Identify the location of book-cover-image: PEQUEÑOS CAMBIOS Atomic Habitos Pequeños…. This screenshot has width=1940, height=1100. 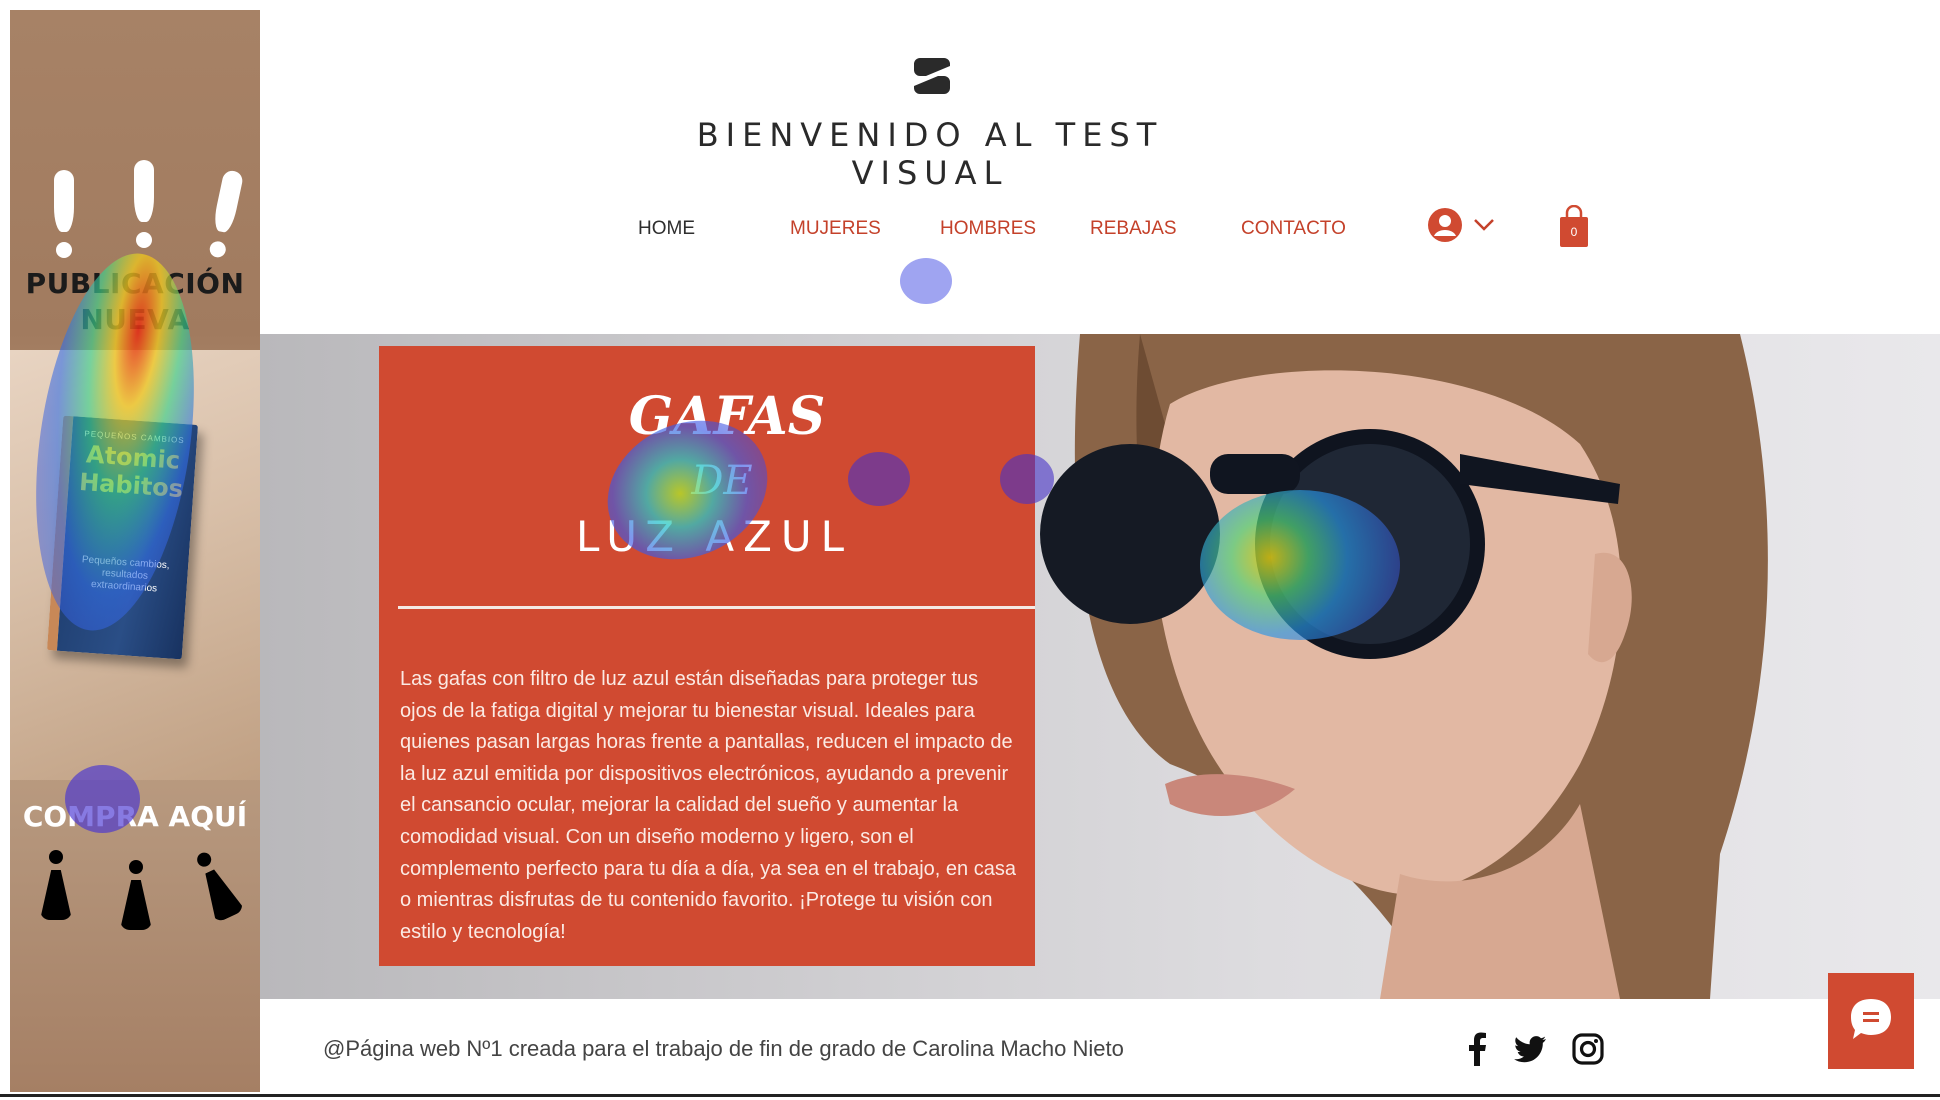
(122, 537).